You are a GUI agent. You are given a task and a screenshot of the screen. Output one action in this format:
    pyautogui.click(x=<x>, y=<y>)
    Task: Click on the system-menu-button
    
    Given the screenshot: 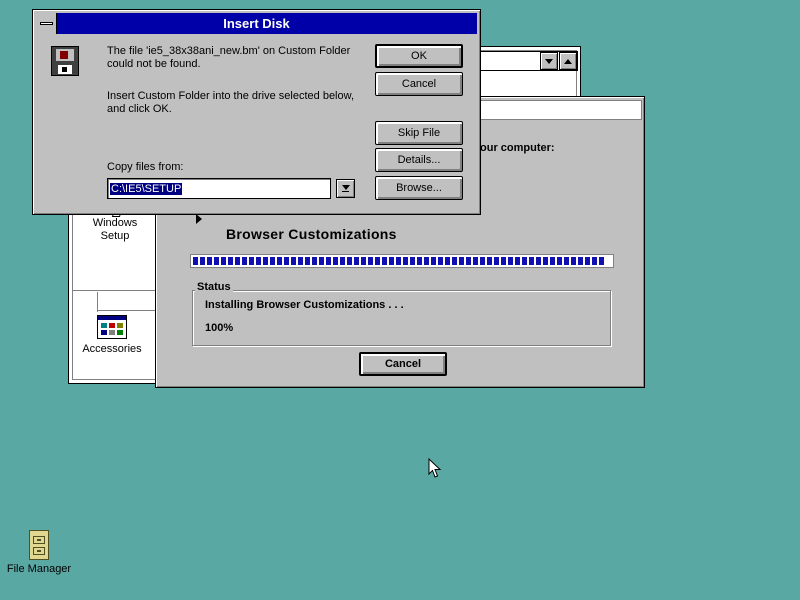 What is the action you would take?
    pyautogui.click(x=46, y=23)
    